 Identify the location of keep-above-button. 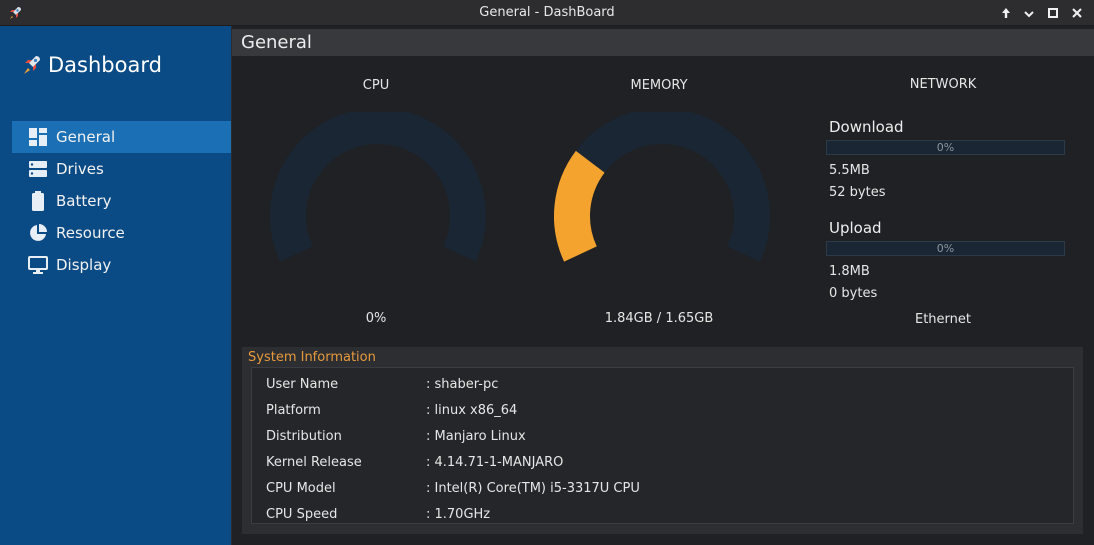
(1006, 13).